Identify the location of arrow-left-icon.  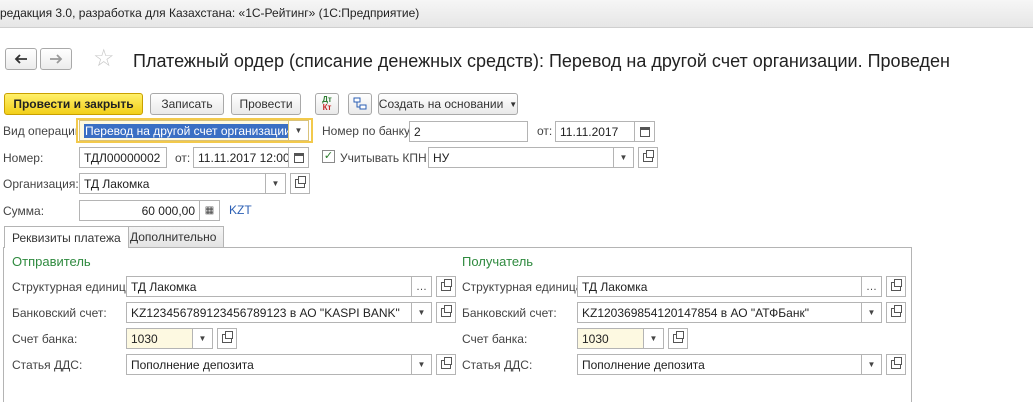
(20, 59).